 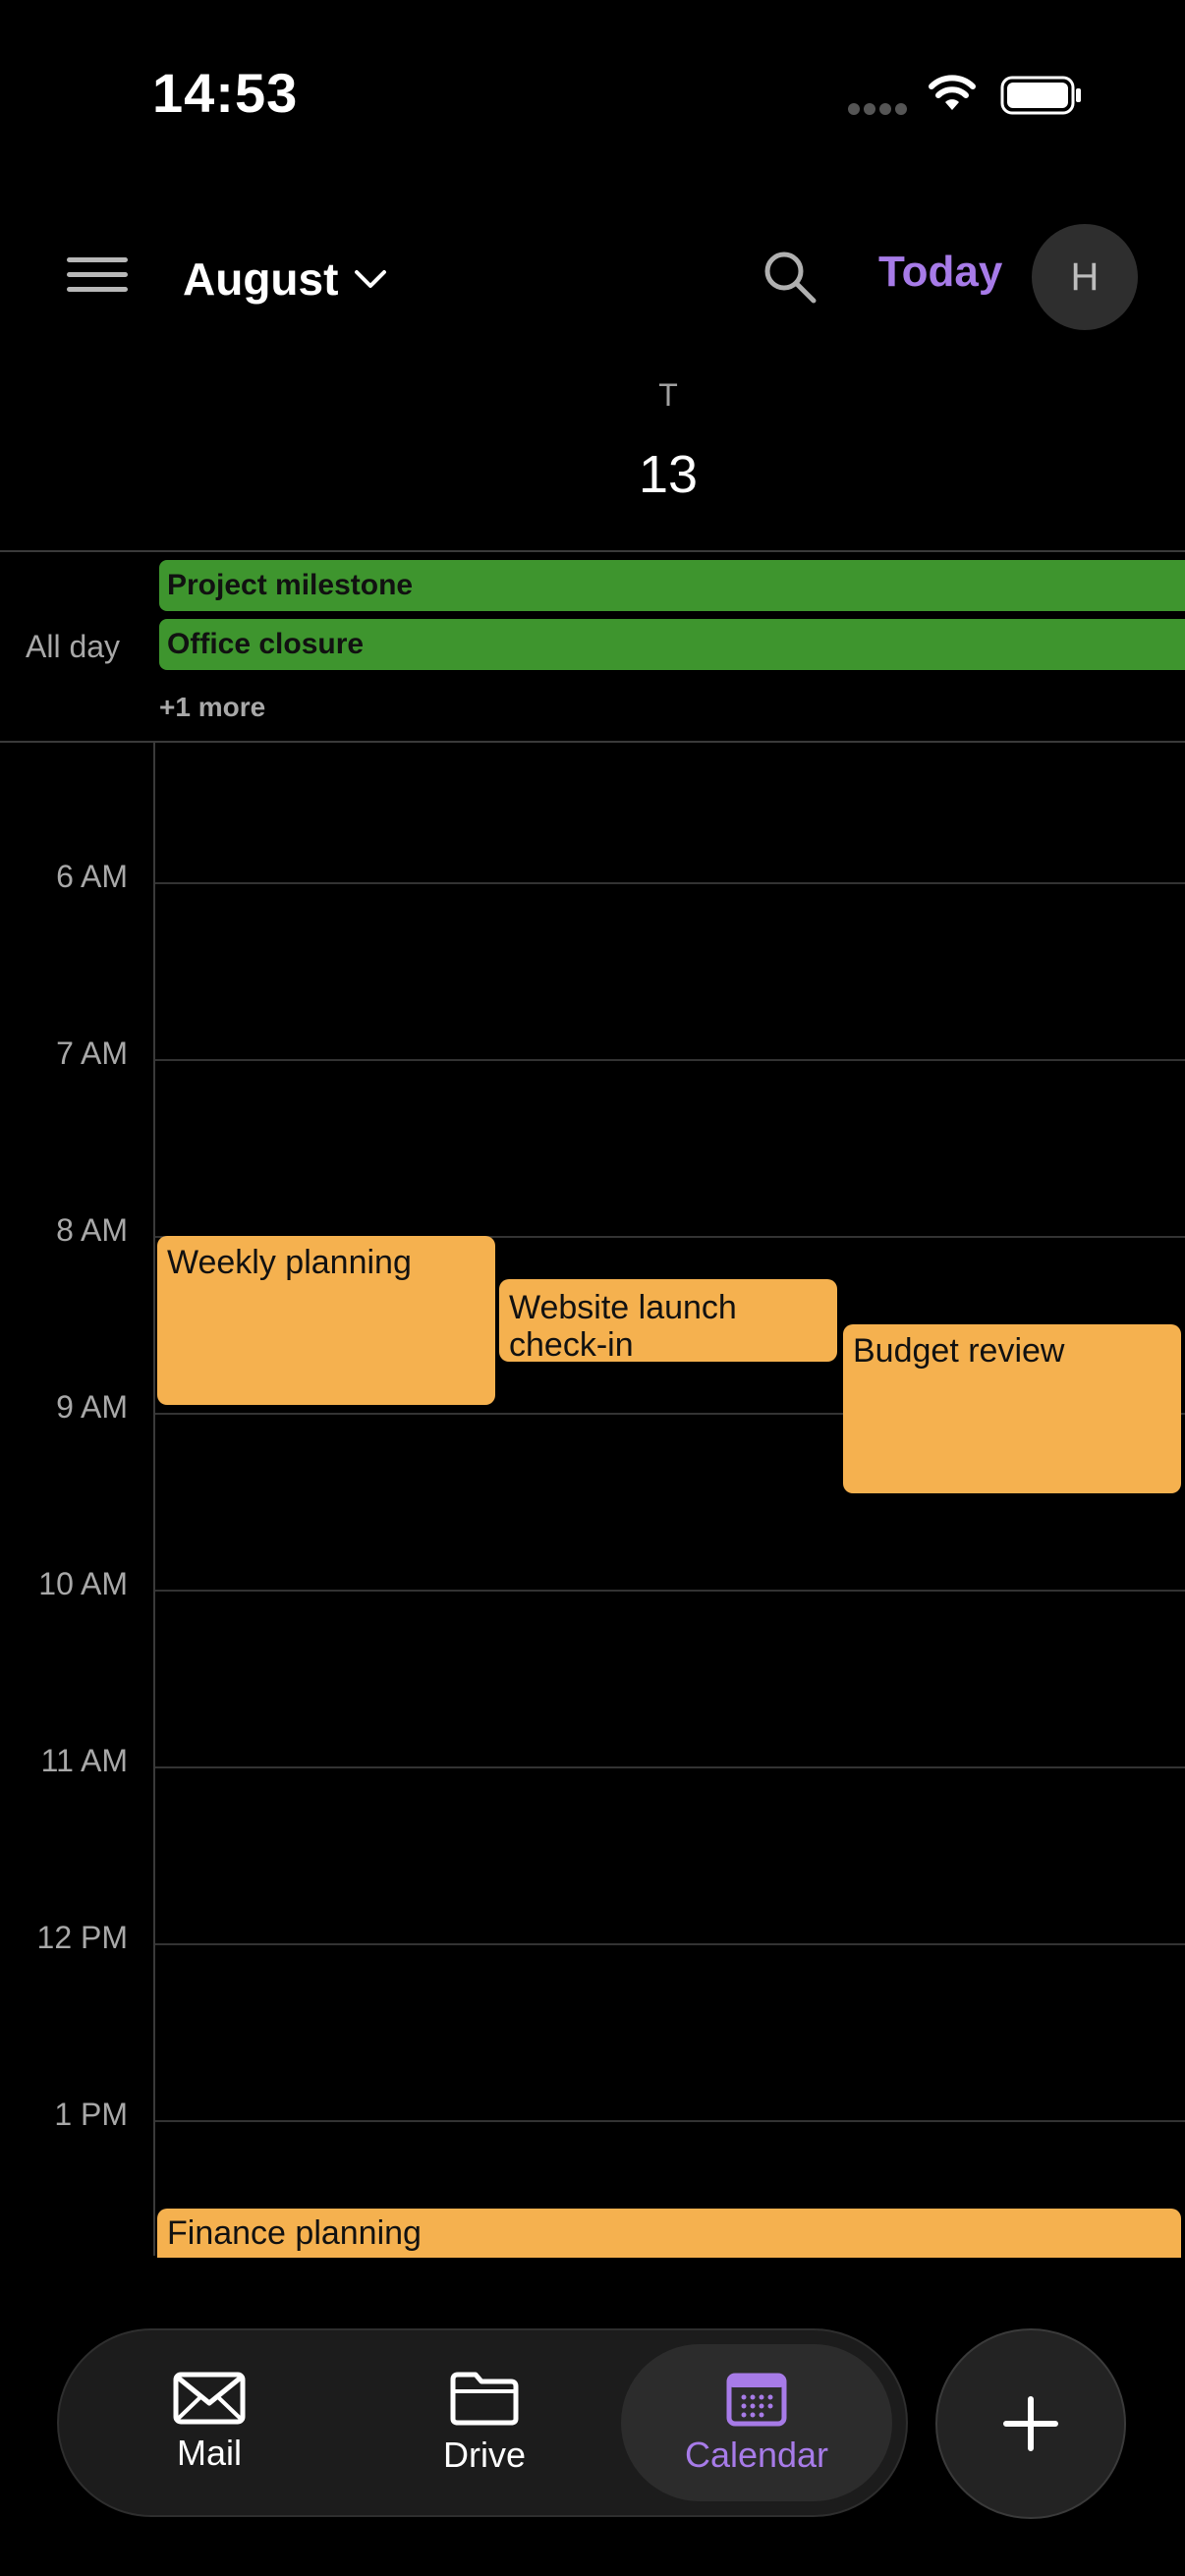 What do you see at coordinates (92, 876) in the screenshot?
I see `hour-label: 6 AM` at bounding box center [92, 876].